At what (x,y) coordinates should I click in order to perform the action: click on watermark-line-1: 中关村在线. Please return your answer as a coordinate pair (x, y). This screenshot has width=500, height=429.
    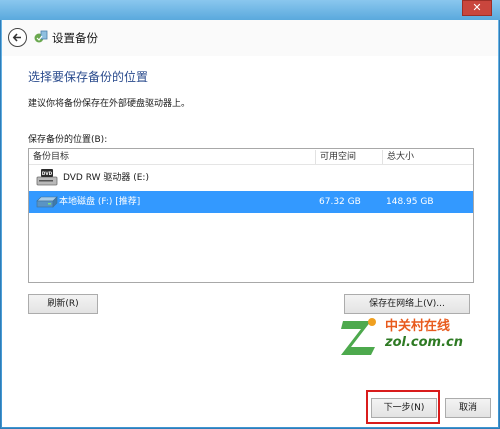
    Looking at the image, I should click on (418, 326).